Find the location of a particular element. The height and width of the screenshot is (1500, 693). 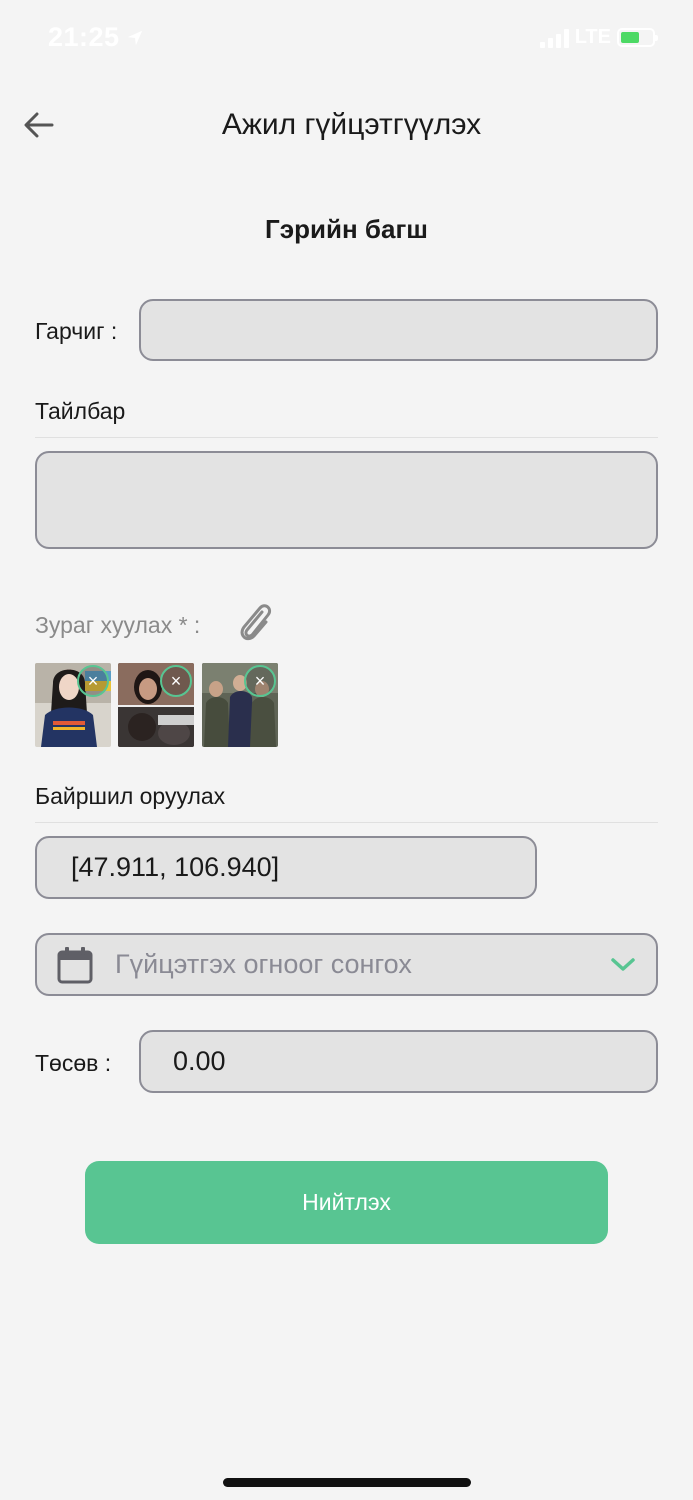

date-placeholder: Гүйцэтгэх огноог сонгох is located at coordinates (263, 964).